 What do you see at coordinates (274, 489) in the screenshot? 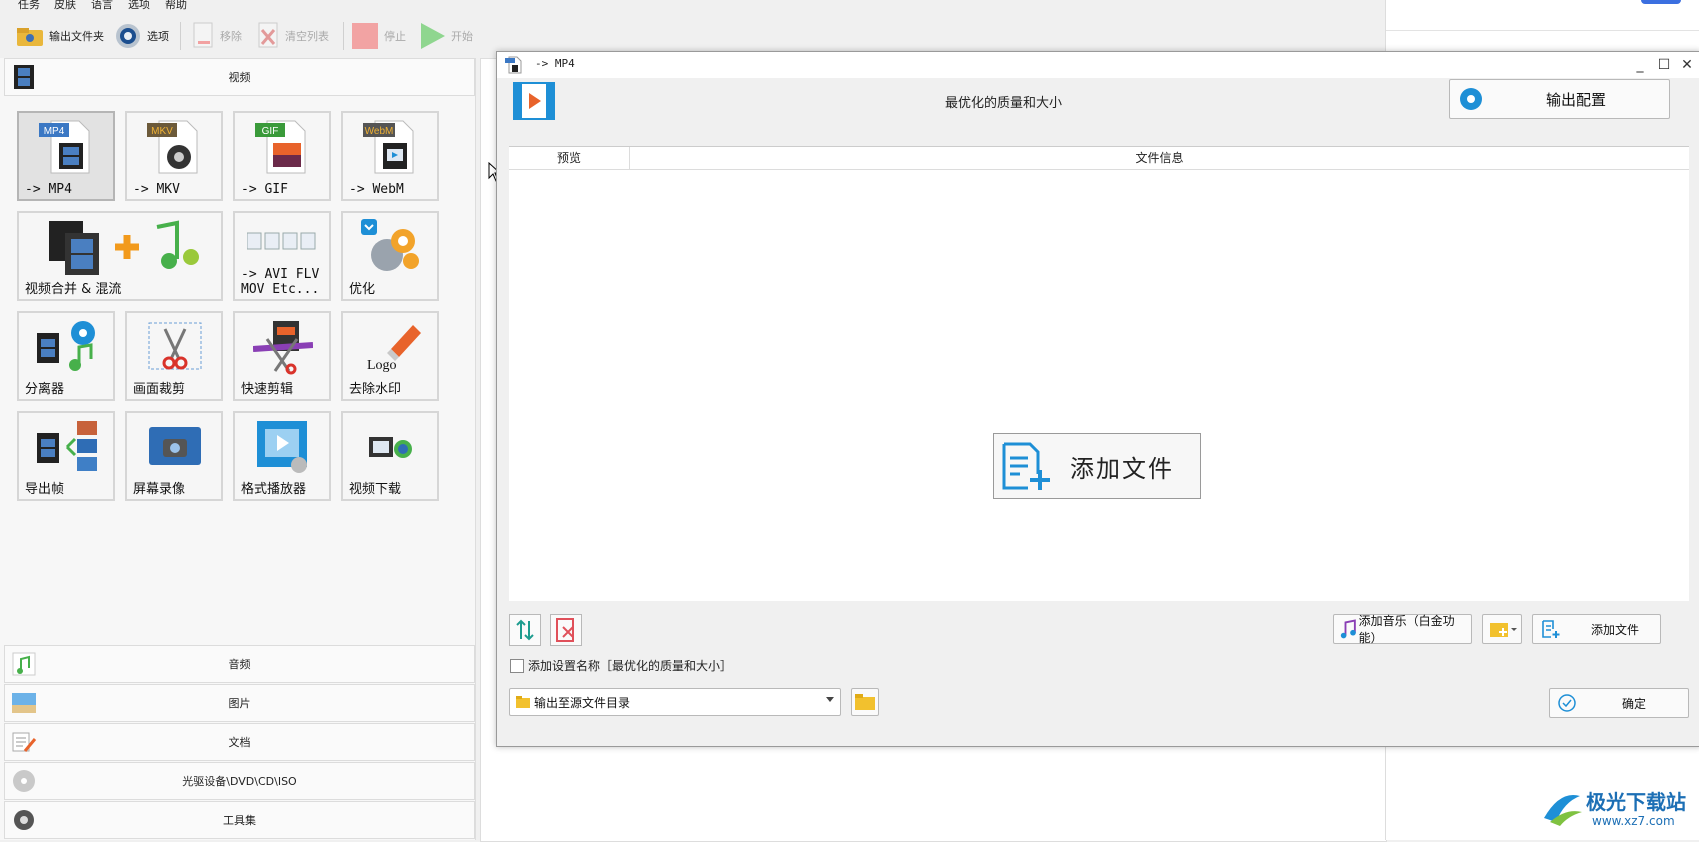
I see `tile-player-label: 格式播放器` at bounding box center [274, 489].